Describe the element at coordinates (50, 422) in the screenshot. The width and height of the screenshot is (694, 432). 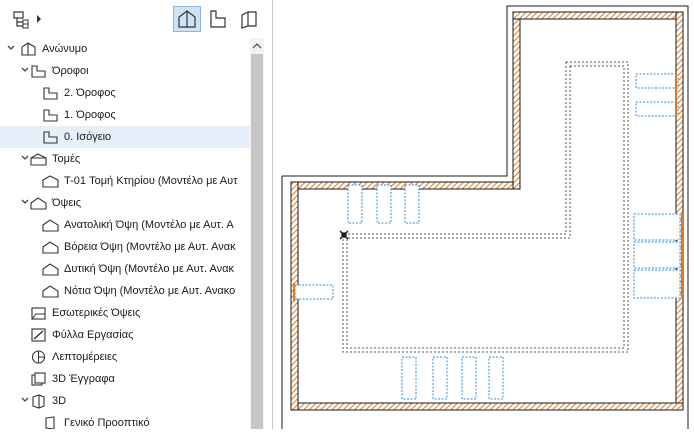
I see `perspective-icon` at that location.